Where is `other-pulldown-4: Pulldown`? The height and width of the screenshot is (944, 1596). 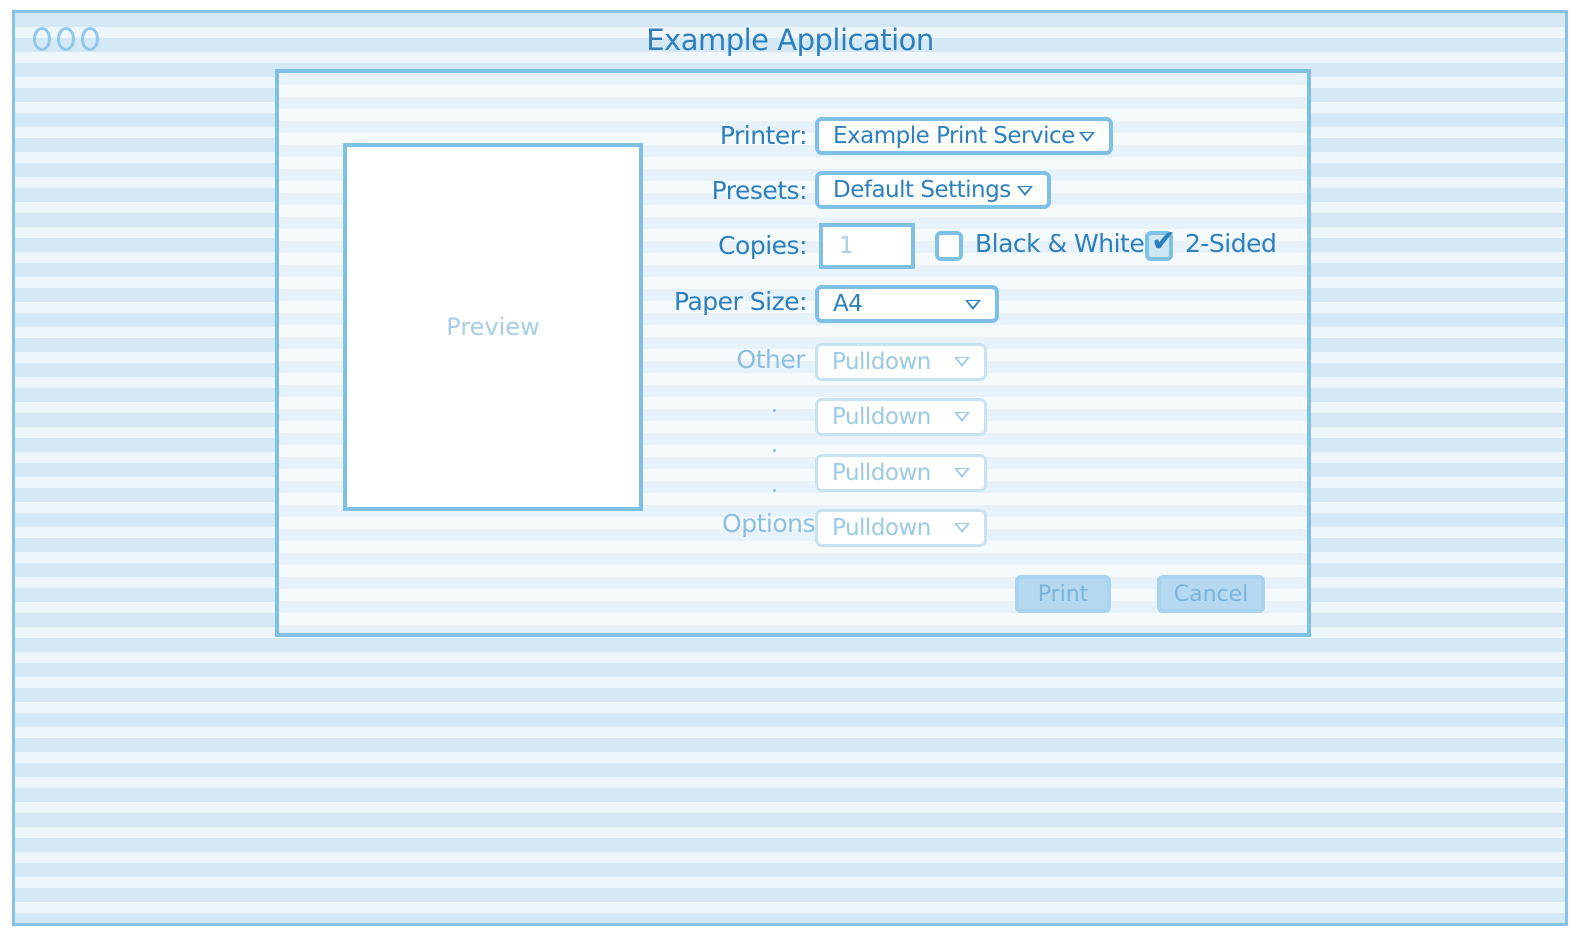
other-pulldown-4: Pulldown is located at coordinates (901, 528).